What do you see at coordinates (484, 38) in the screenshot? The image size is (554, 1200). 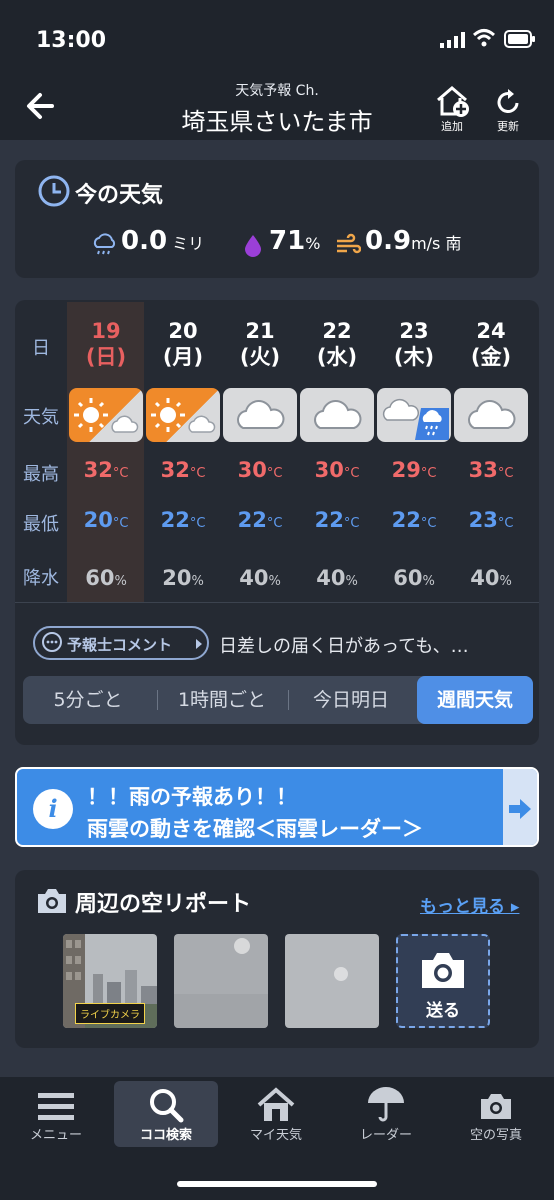 I see `wifi-icon` at bounding box center [484, 38].